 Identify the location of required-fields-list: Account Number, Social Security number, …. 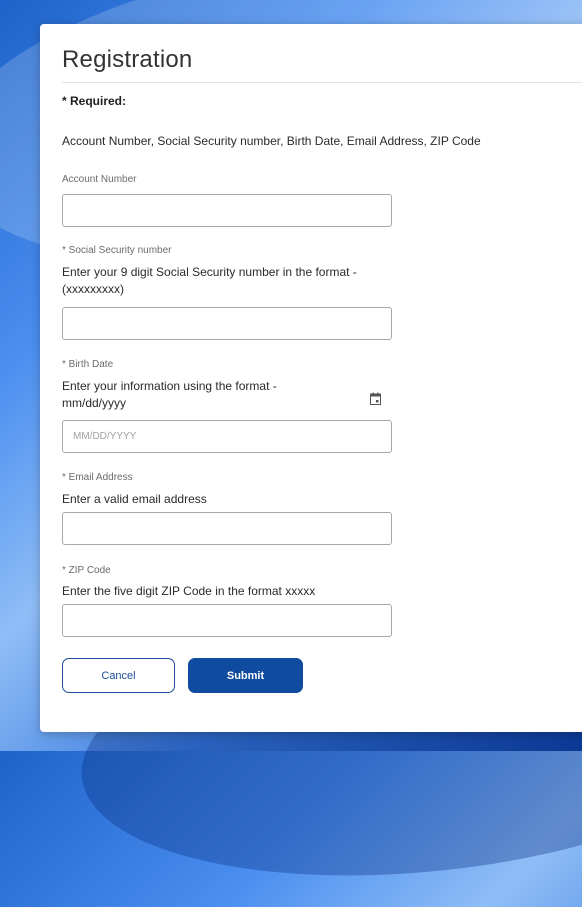
(271, 141).